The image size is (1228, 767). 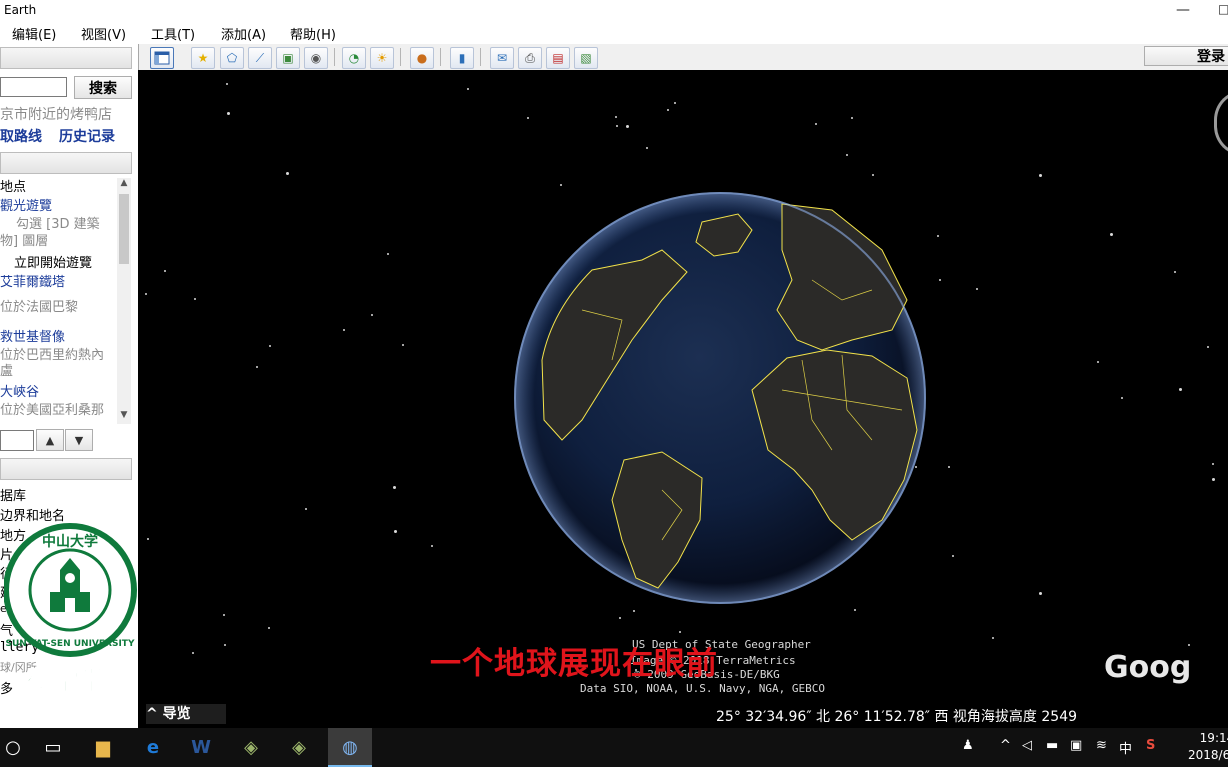 What do you see at coordinates (32, 335) in the screenshot?
I see `place-item-christ: 救世基督像` at bounding box center [32, 335].